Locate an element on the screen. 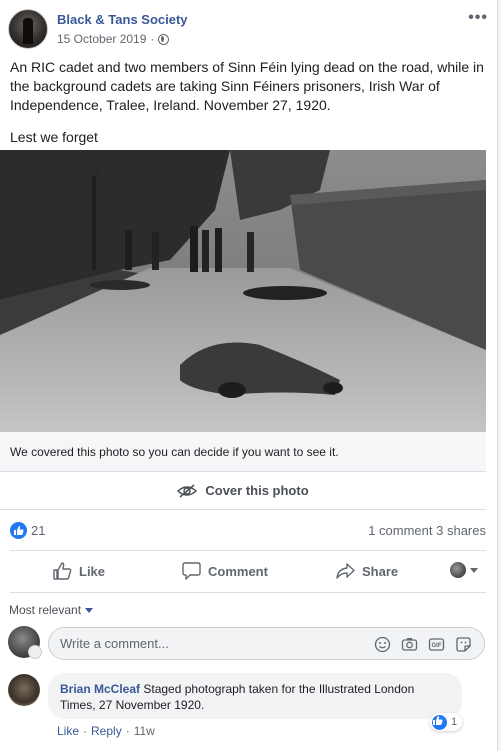 This screenshot has width=500, height=751. composer-icons: GIF is located at coordinates (423, 644).